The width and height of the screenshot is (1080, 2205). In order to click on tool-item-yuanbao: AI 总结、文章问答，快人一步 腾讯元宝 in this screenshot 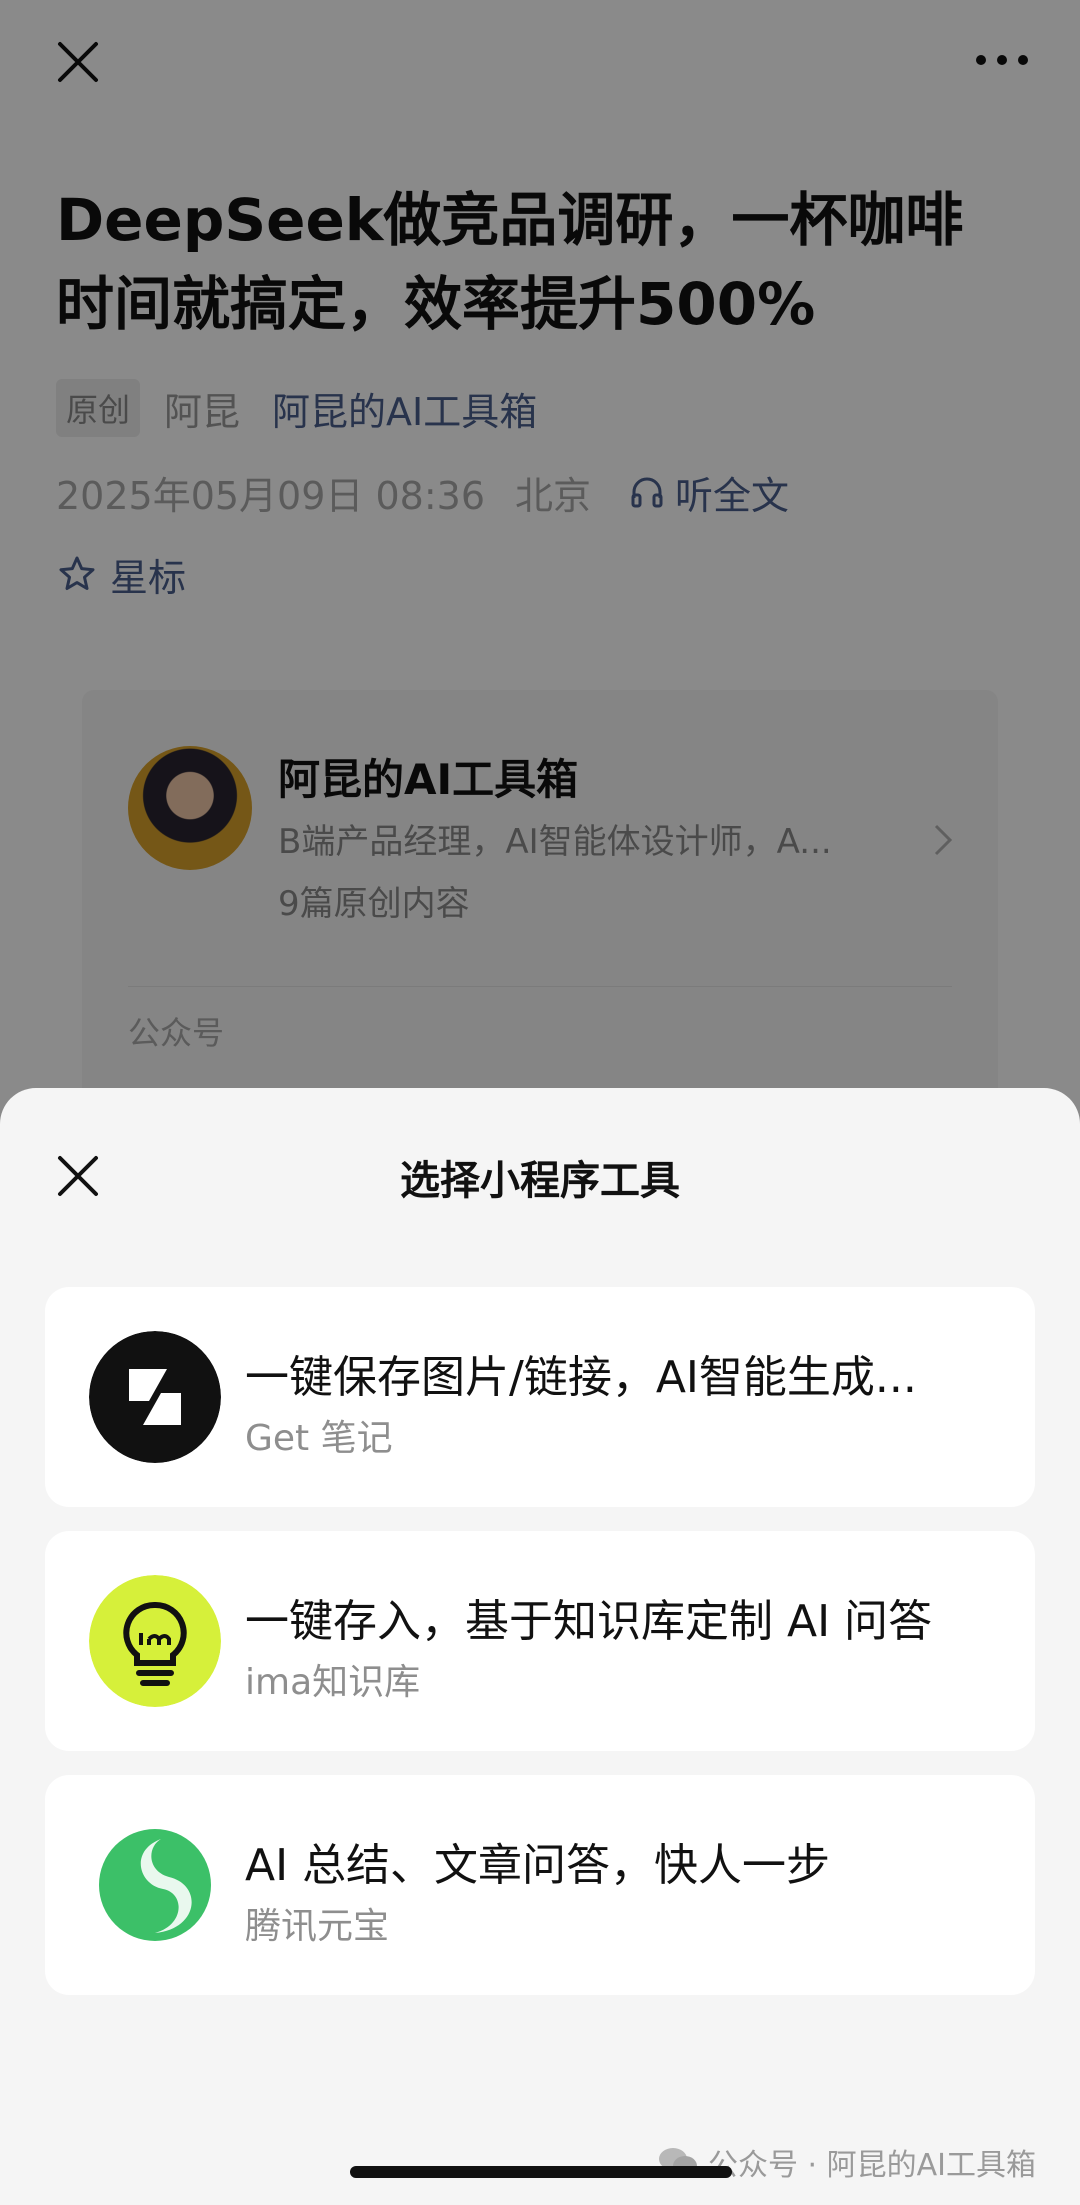, I will do `click(540, 1885)`.